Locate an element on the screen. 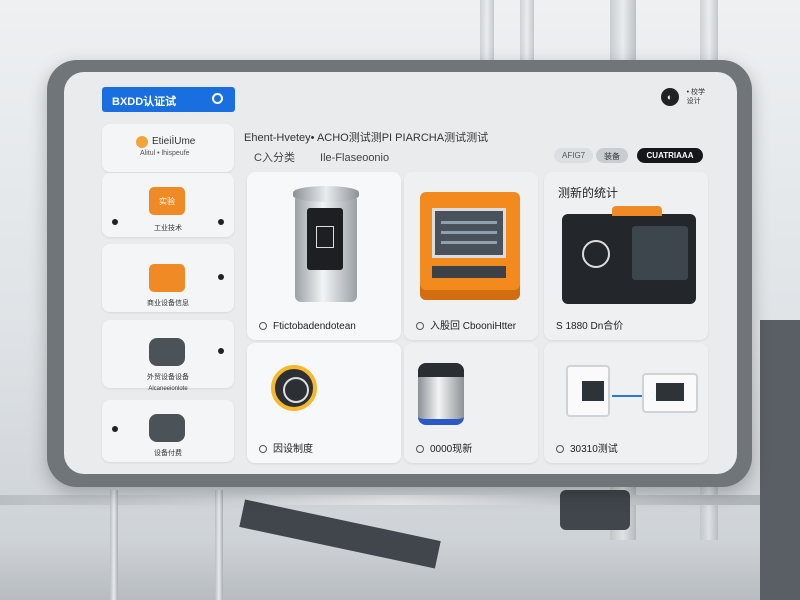 The image size is (800, 600). header-right-text: • 校学 设计 is located at coordinates (695, 97).